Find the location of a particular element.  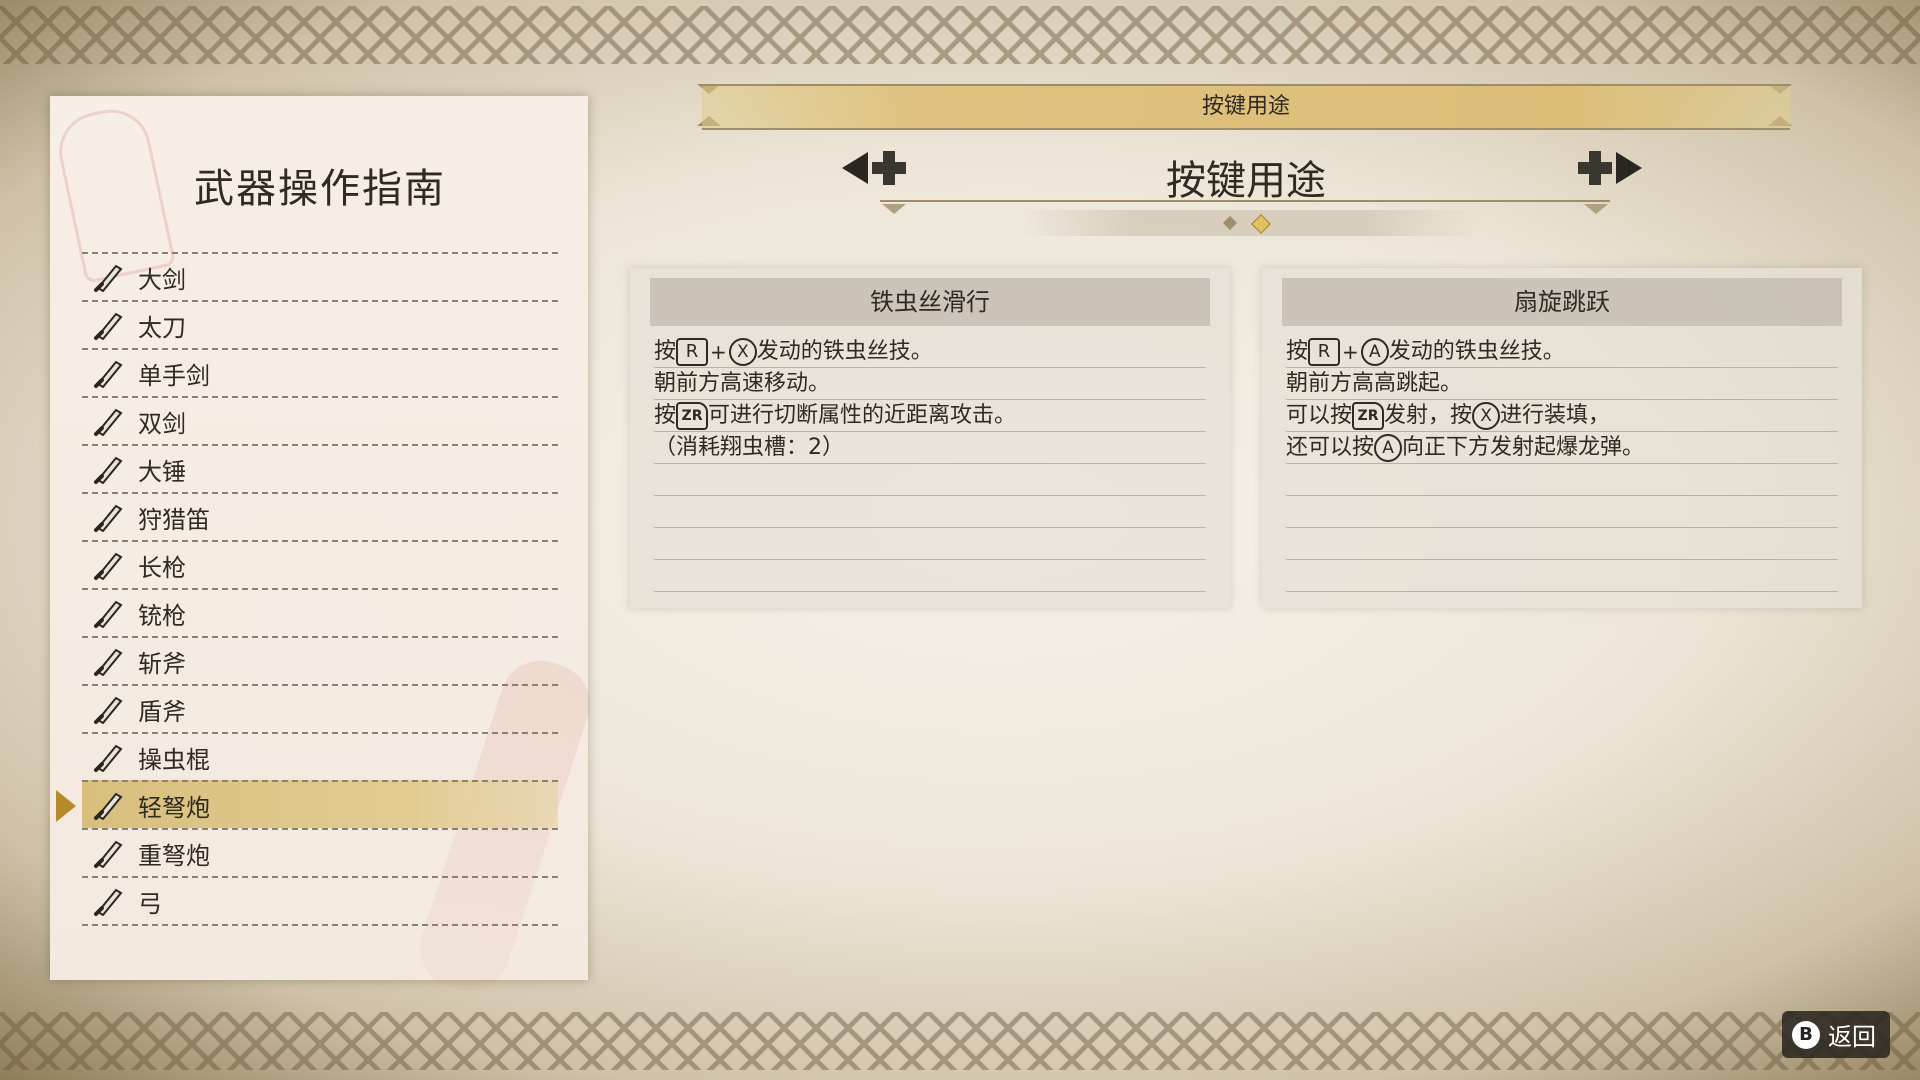

weapon-item-selected: 轻弩炮 is located at coordinates (320, 804).